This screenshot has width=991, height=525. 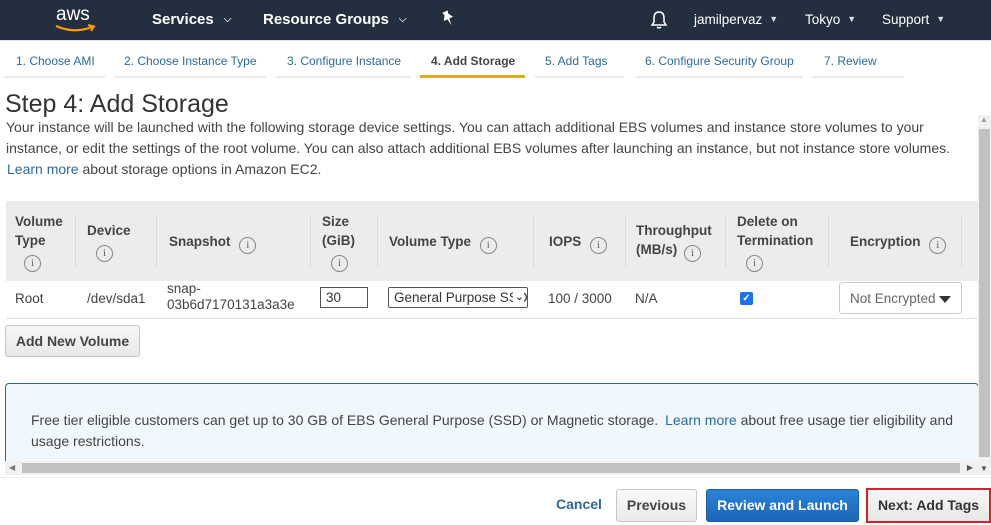 What do you see at coordinates (184, 288) in the screenshot?
I see `snapshot-id-line: snap-` at bounding box center [184, 288].